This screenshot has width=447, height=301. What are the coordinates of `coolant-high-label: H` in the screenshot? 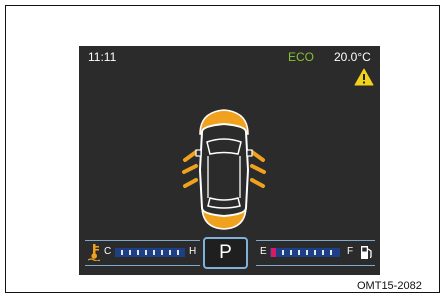 It's located at (193, 251).